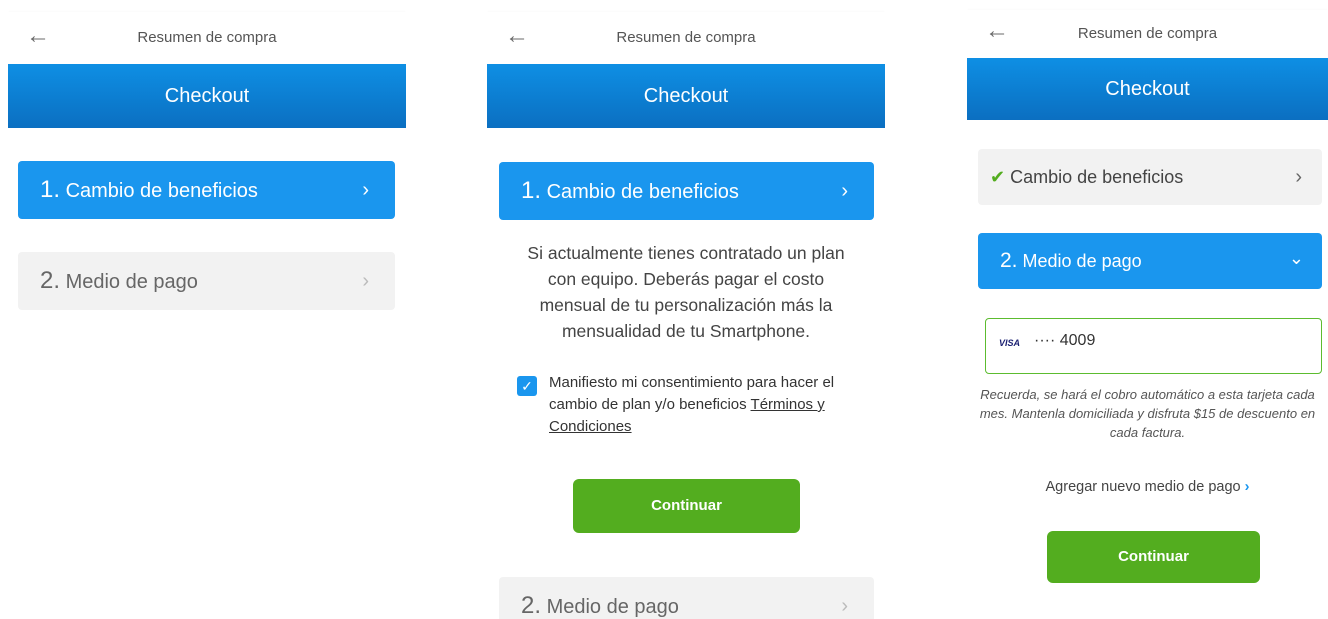 This screenshot has width=1328, height=619. I want to click on card-number-mask: ···· 4009, so click(1065, 340).